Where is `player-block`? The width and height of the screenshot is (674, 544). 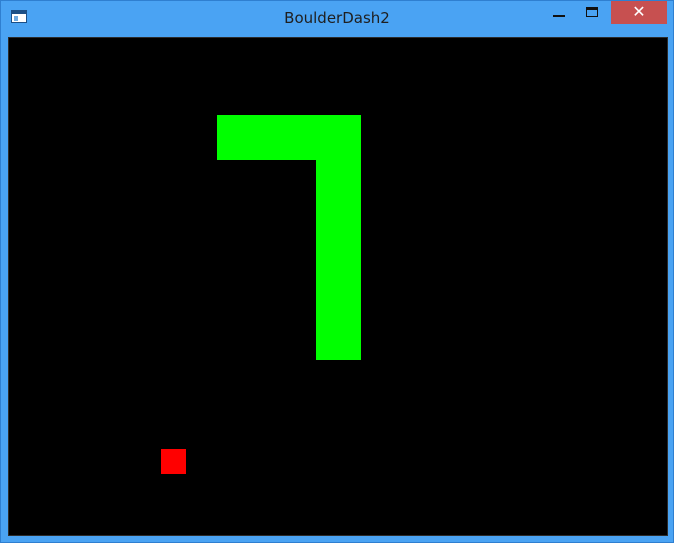 player-block is located at coordinates (173, 461).